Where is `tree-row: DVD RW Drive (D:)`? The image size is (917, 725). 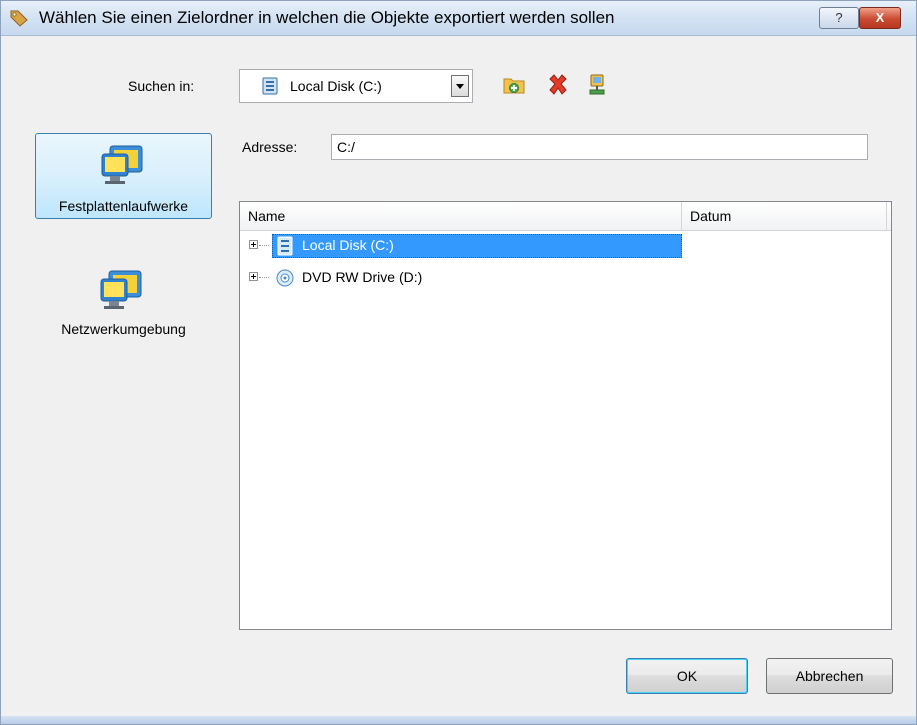 tree-row: DVD RW Drive (D:) is located at coordinates (570, 278).